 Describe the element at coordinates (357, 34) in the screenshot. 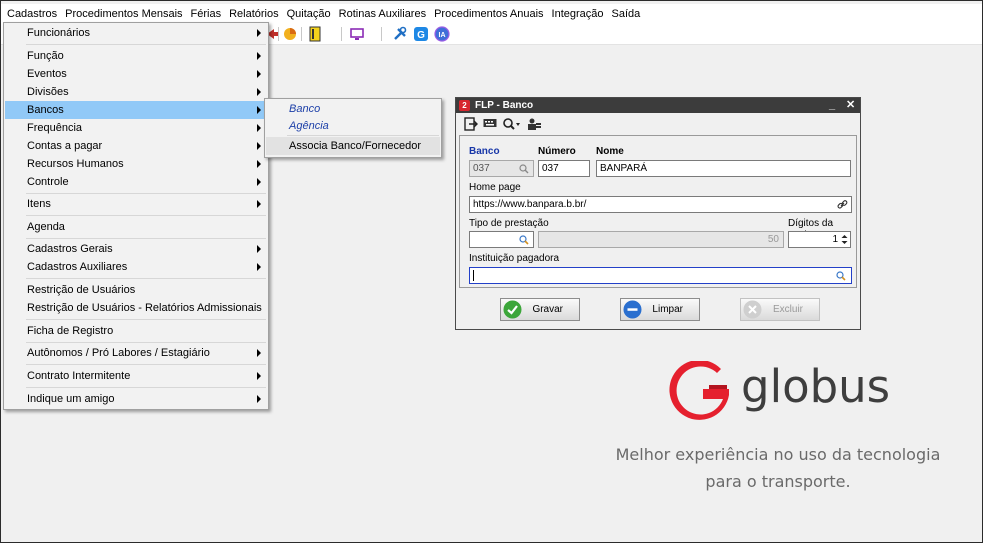

I see `monitor-icon` at that location.